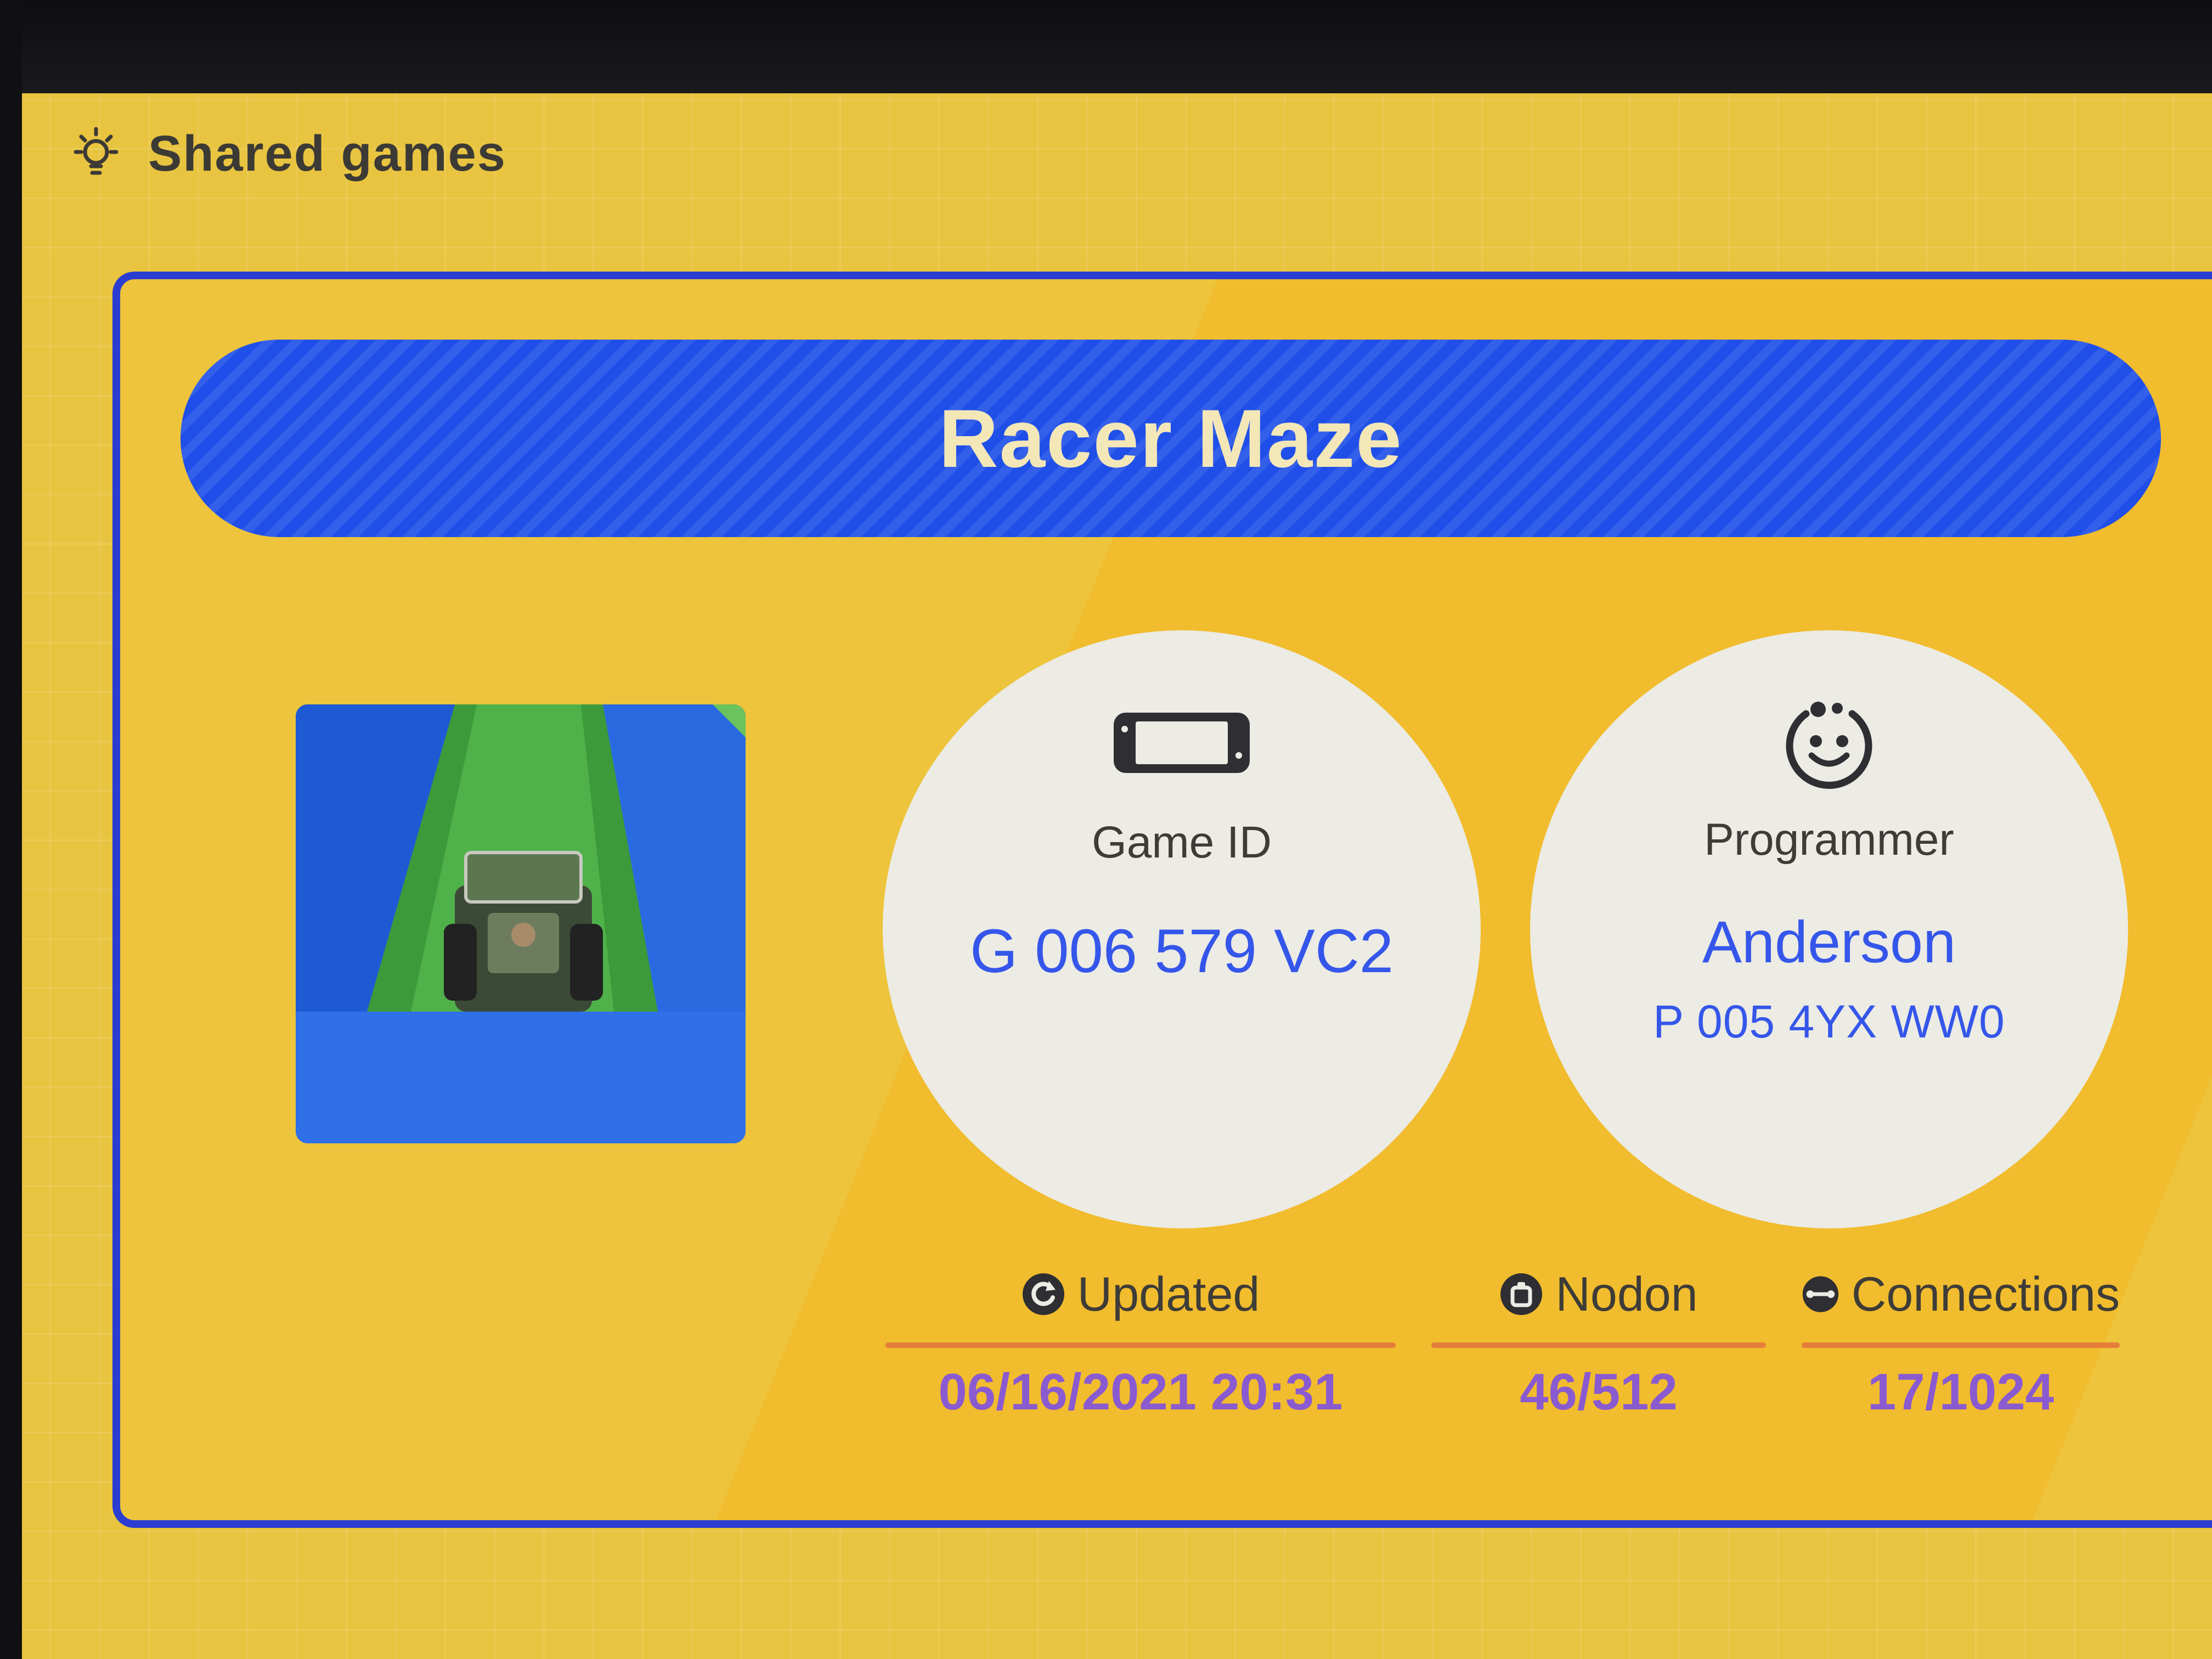  What do you see at coordinates (1106, 46) in the screenshot?
I see `device-bezel` at bounding box center [1106, 46].